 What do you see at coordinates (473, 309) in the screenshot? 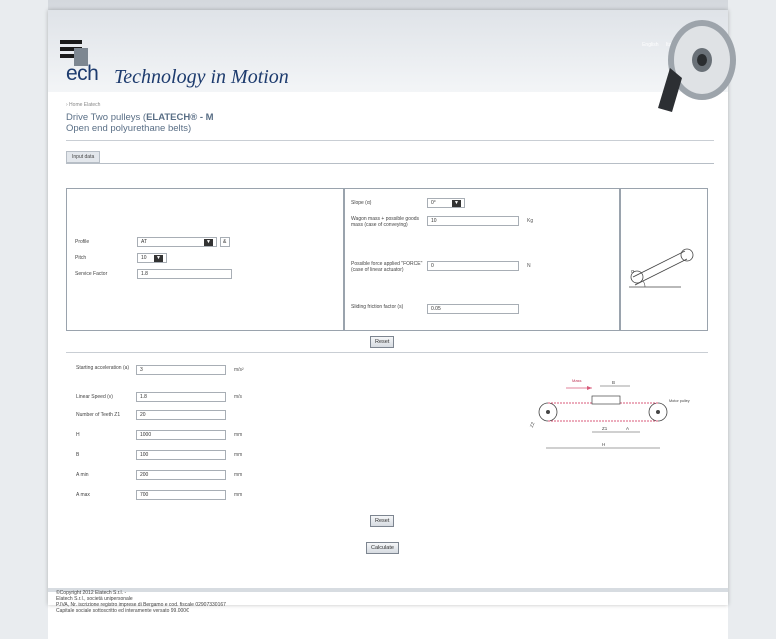
I see `friction-input: 0.05` at bounding box center [473, 309].